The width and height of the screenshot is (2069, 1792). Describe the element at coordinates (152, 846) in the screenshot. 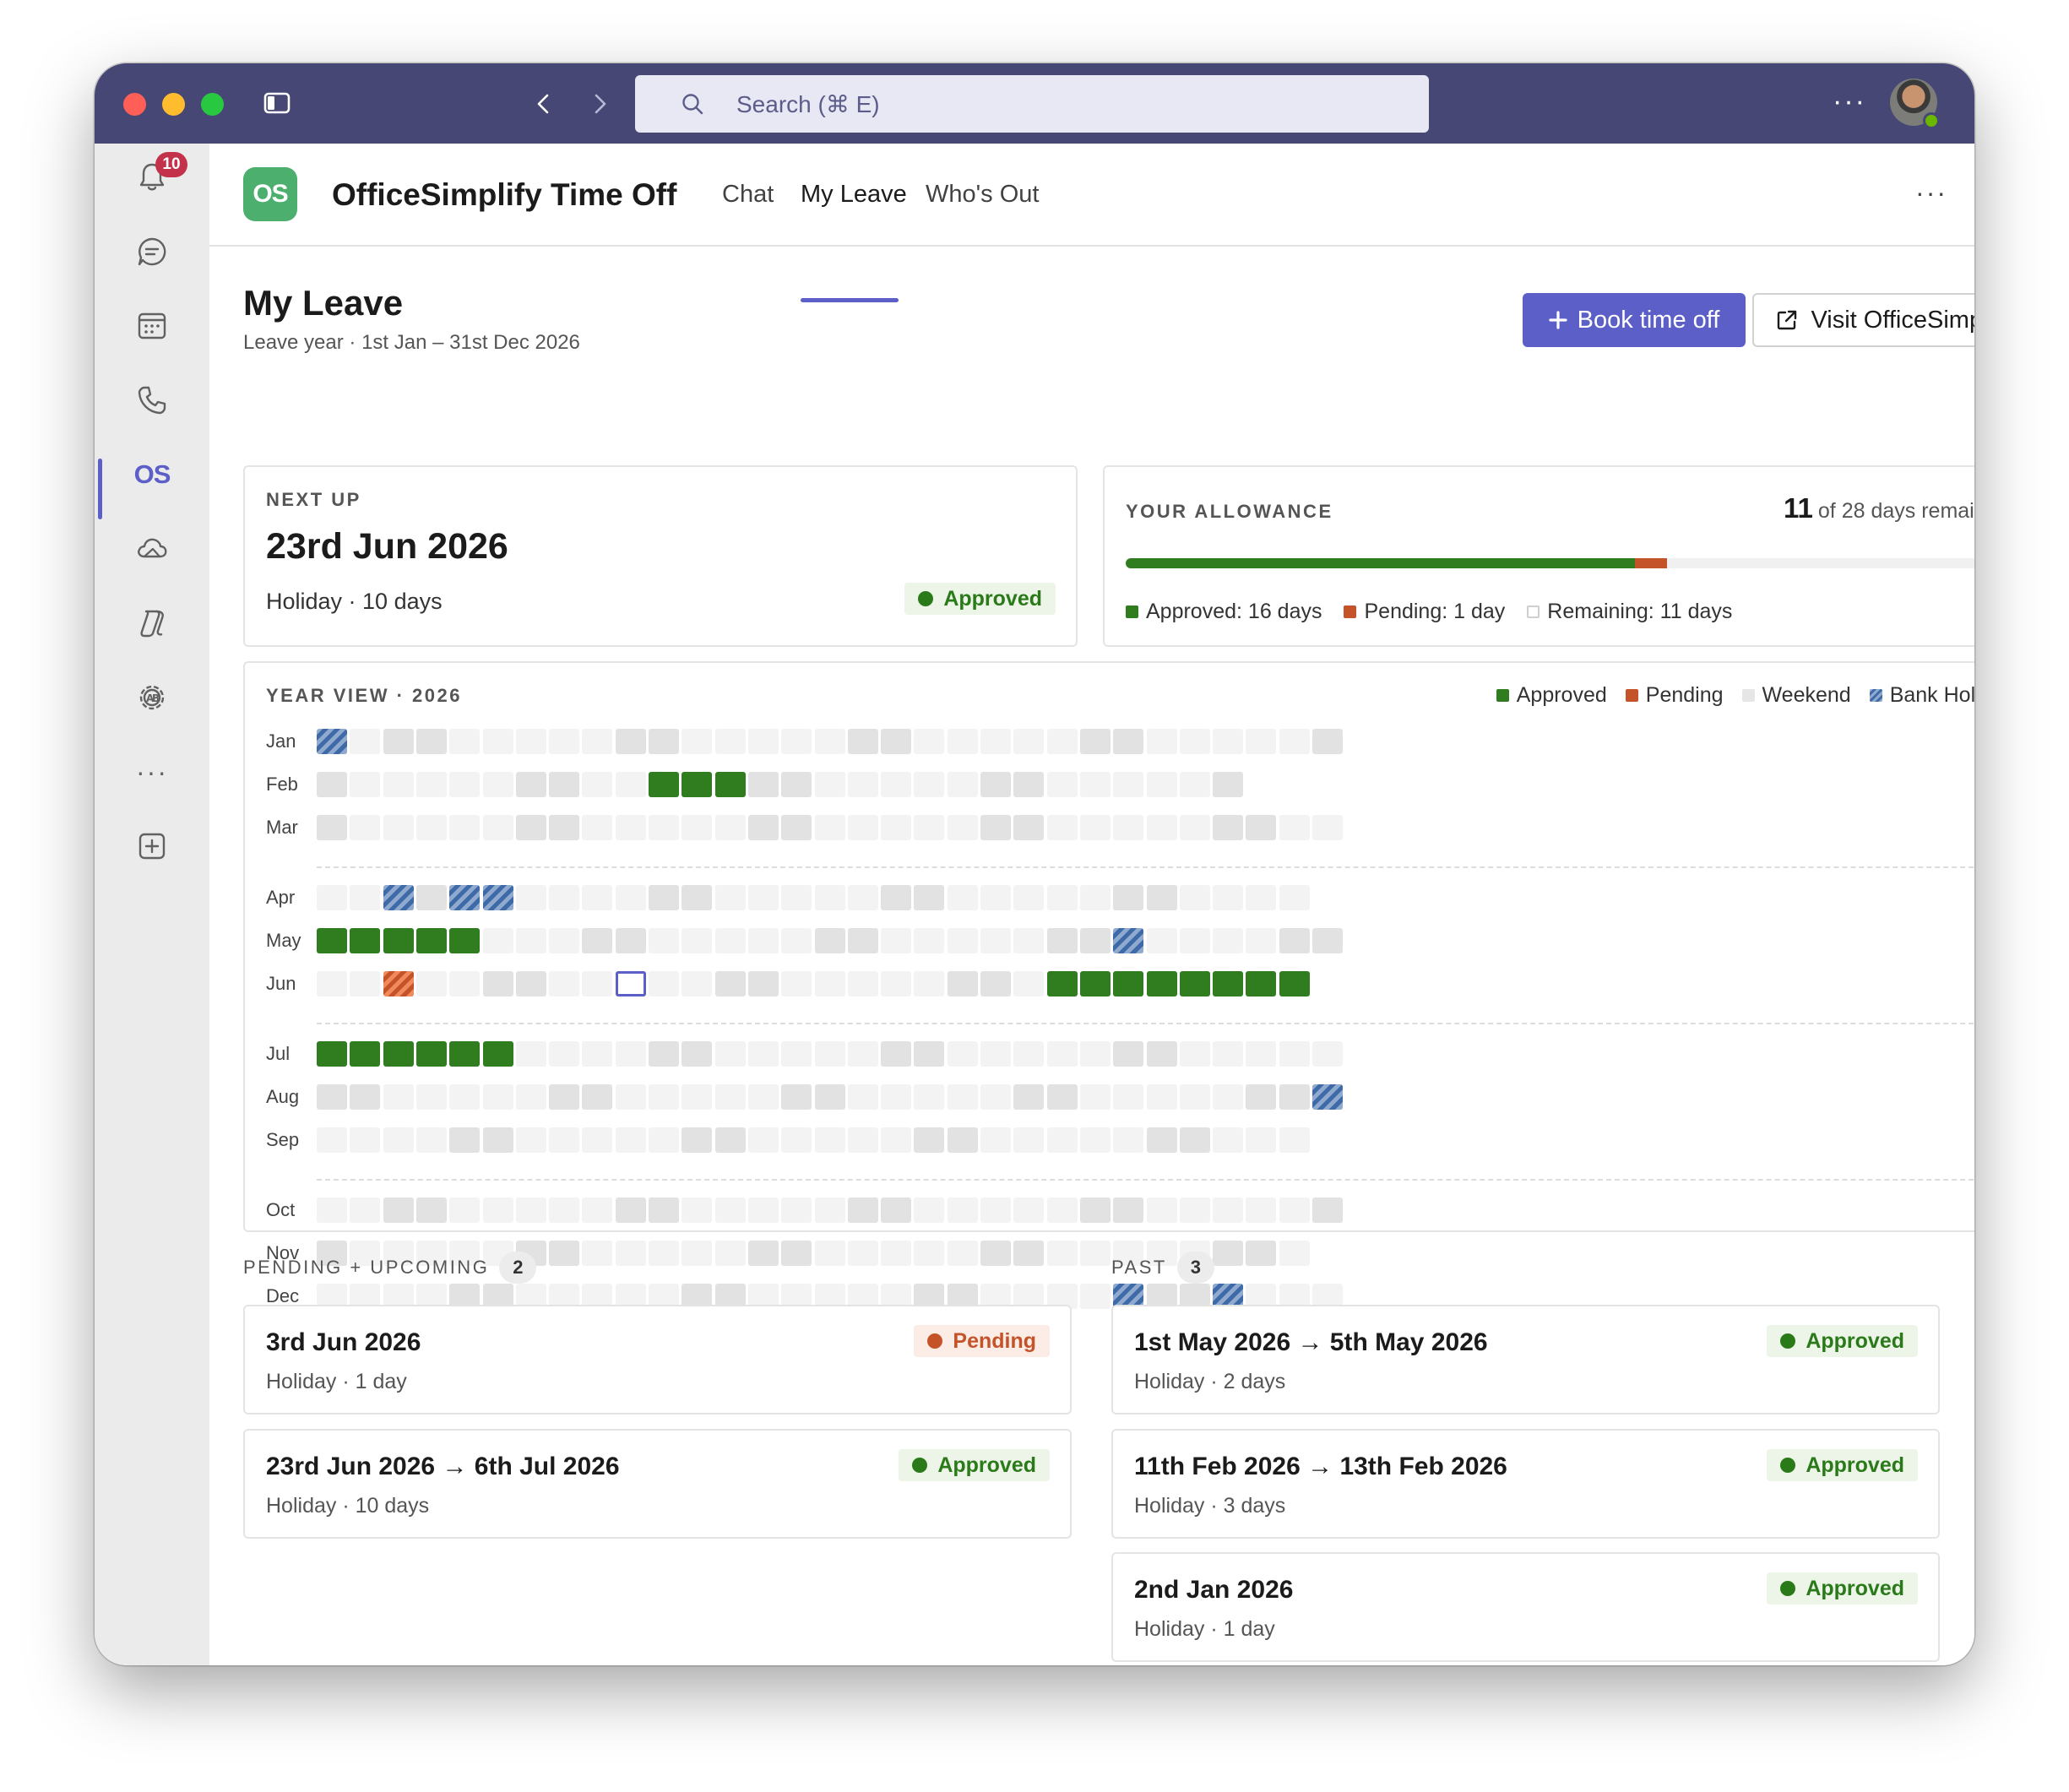

I see `add-app-button` at that location.